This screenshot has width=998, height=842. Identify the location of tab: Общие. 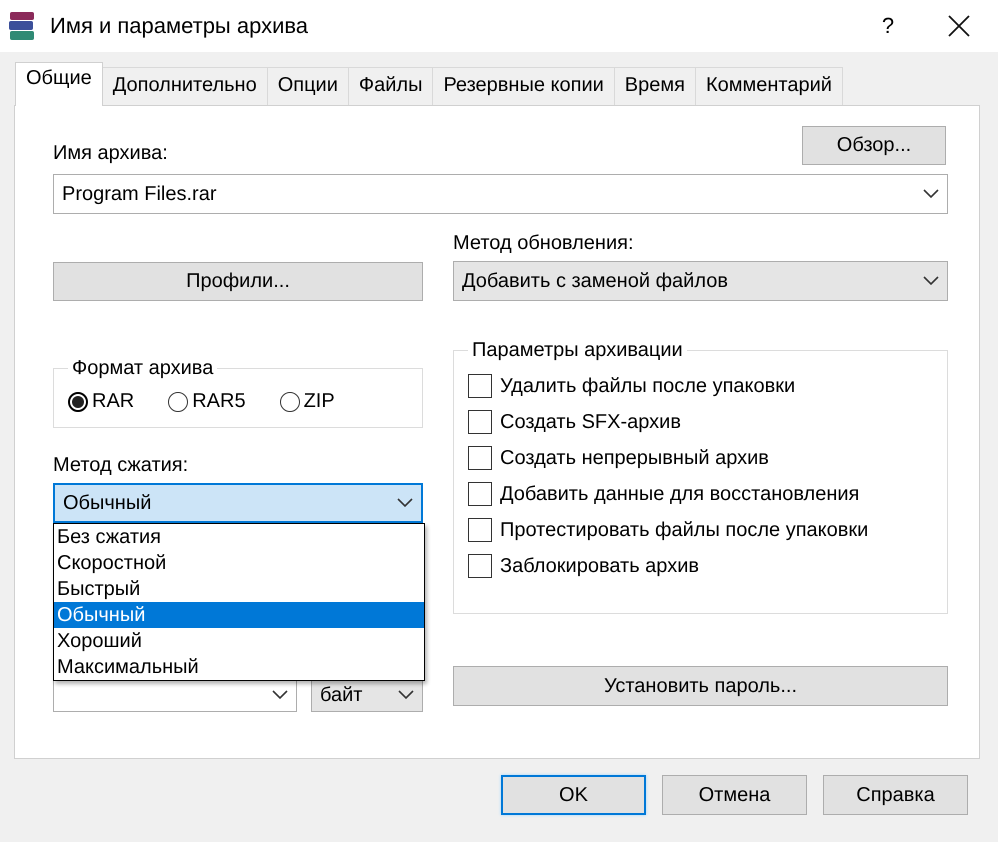
(59, 84).